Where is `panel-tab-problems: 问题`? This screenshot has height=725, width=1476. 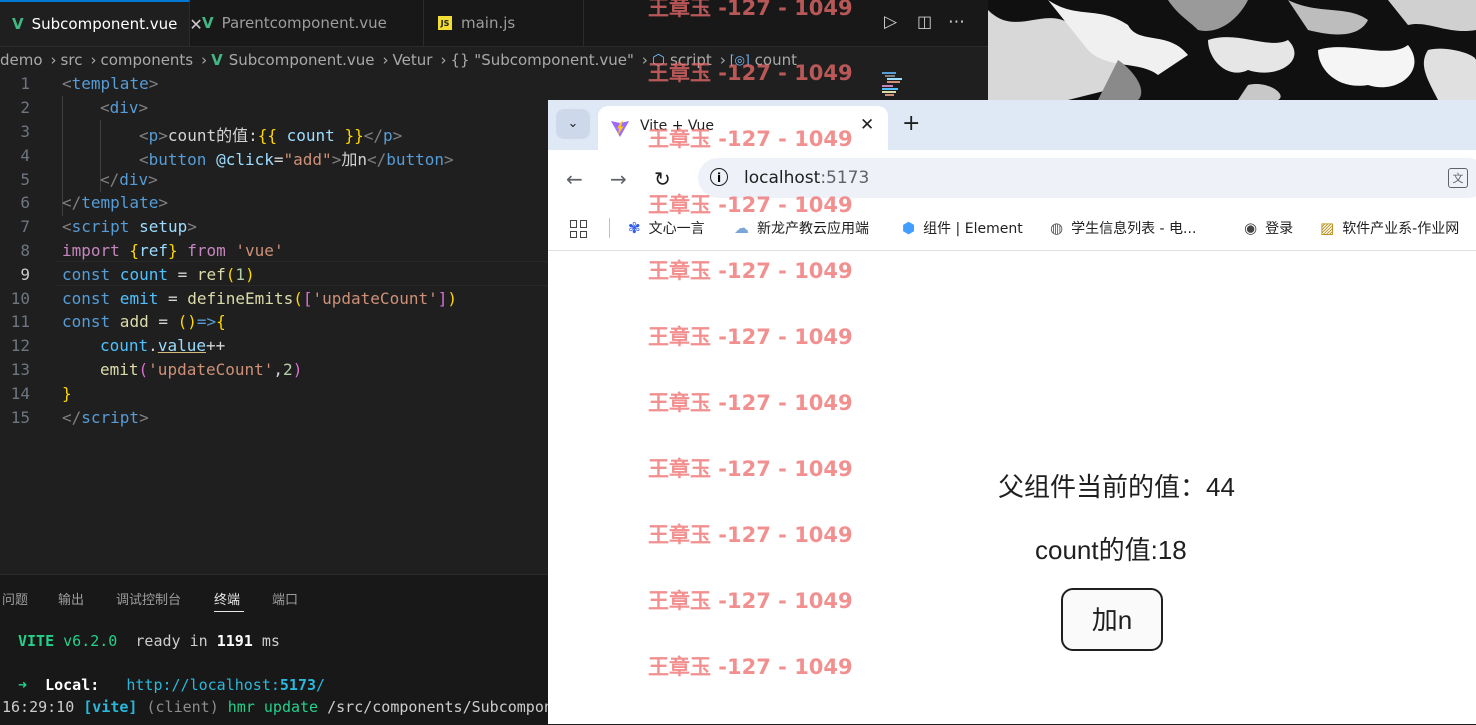
panel-tab-problems: 问题 is located at coordinates (15, 598).